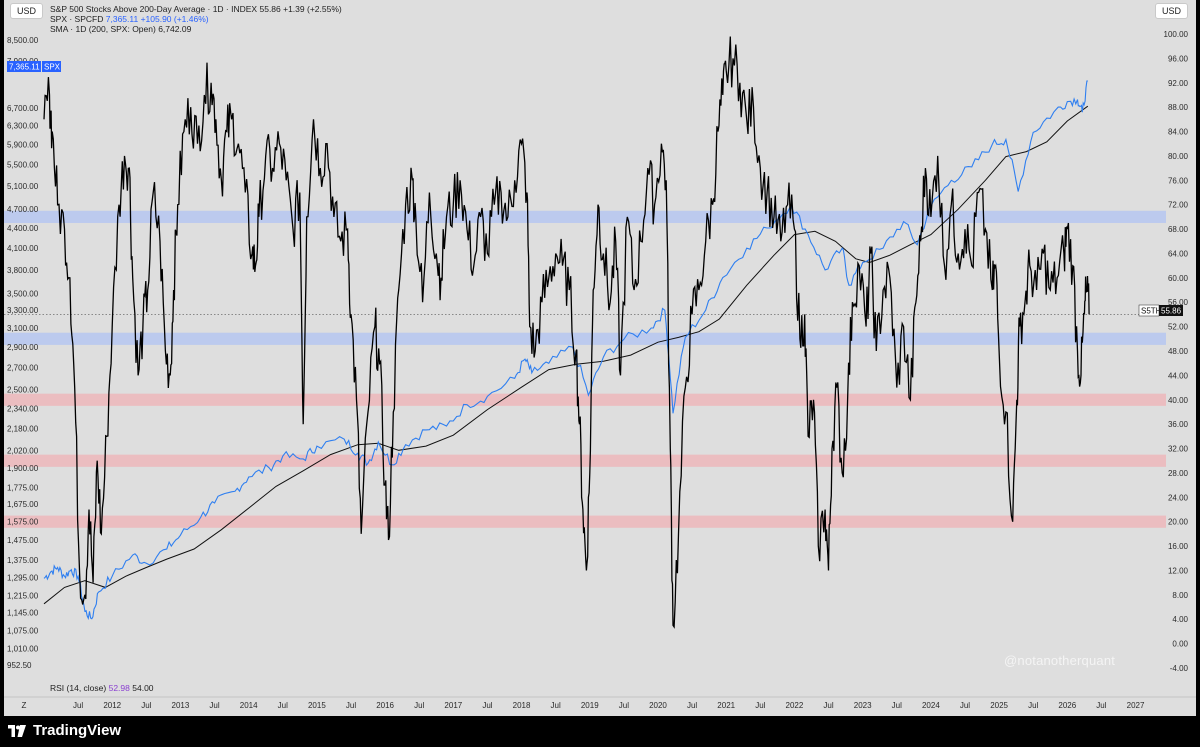  I want to click on left-tick-label: 1,295.00, so click(23, 577).